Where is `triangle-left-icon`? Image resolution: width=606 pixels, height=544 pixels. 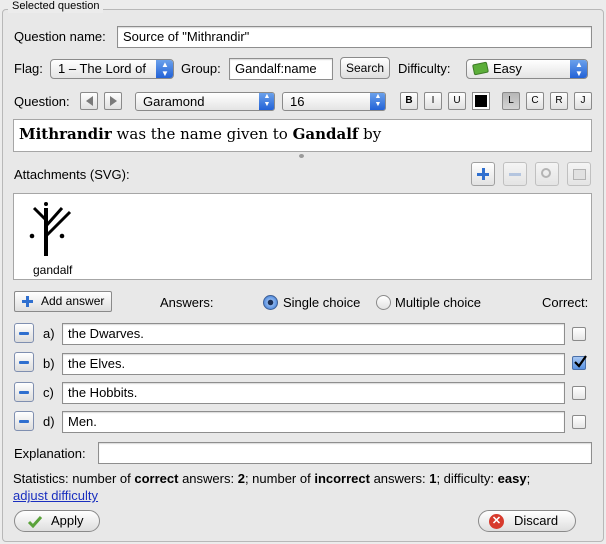
triangle-left-icon is located at coordinates (89, 101).